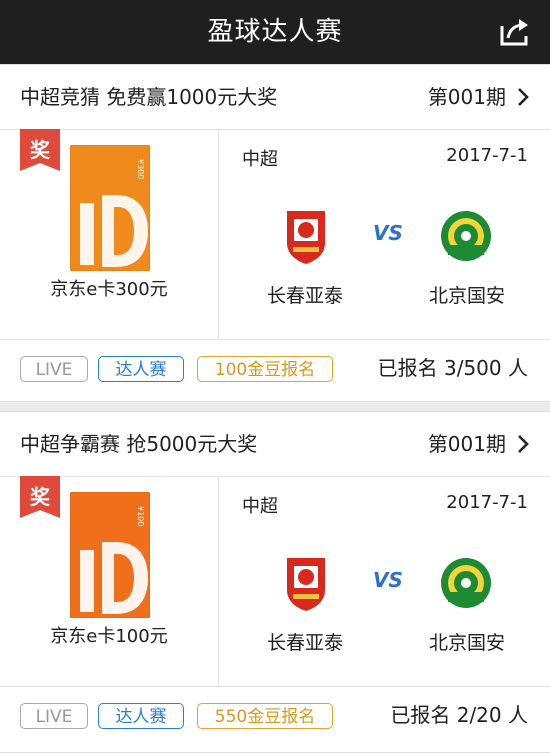  What do you see at coordinates (275, 444) in the screenshot?
I see `contest-header: 中超争霸赛 抢5000元大奖 第001期` at bounding box center [275, 444].